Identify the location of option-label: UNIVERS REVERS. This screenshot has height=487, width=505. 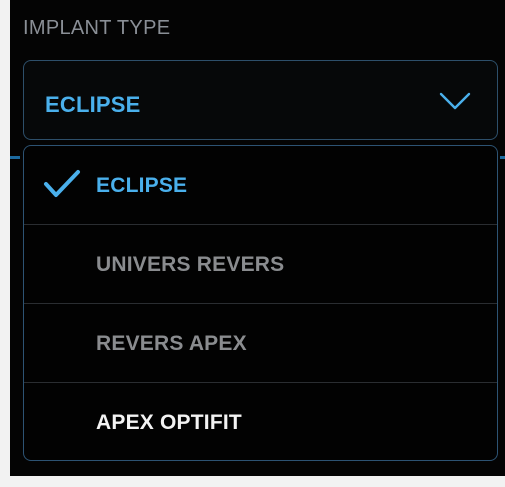
(190, 264).